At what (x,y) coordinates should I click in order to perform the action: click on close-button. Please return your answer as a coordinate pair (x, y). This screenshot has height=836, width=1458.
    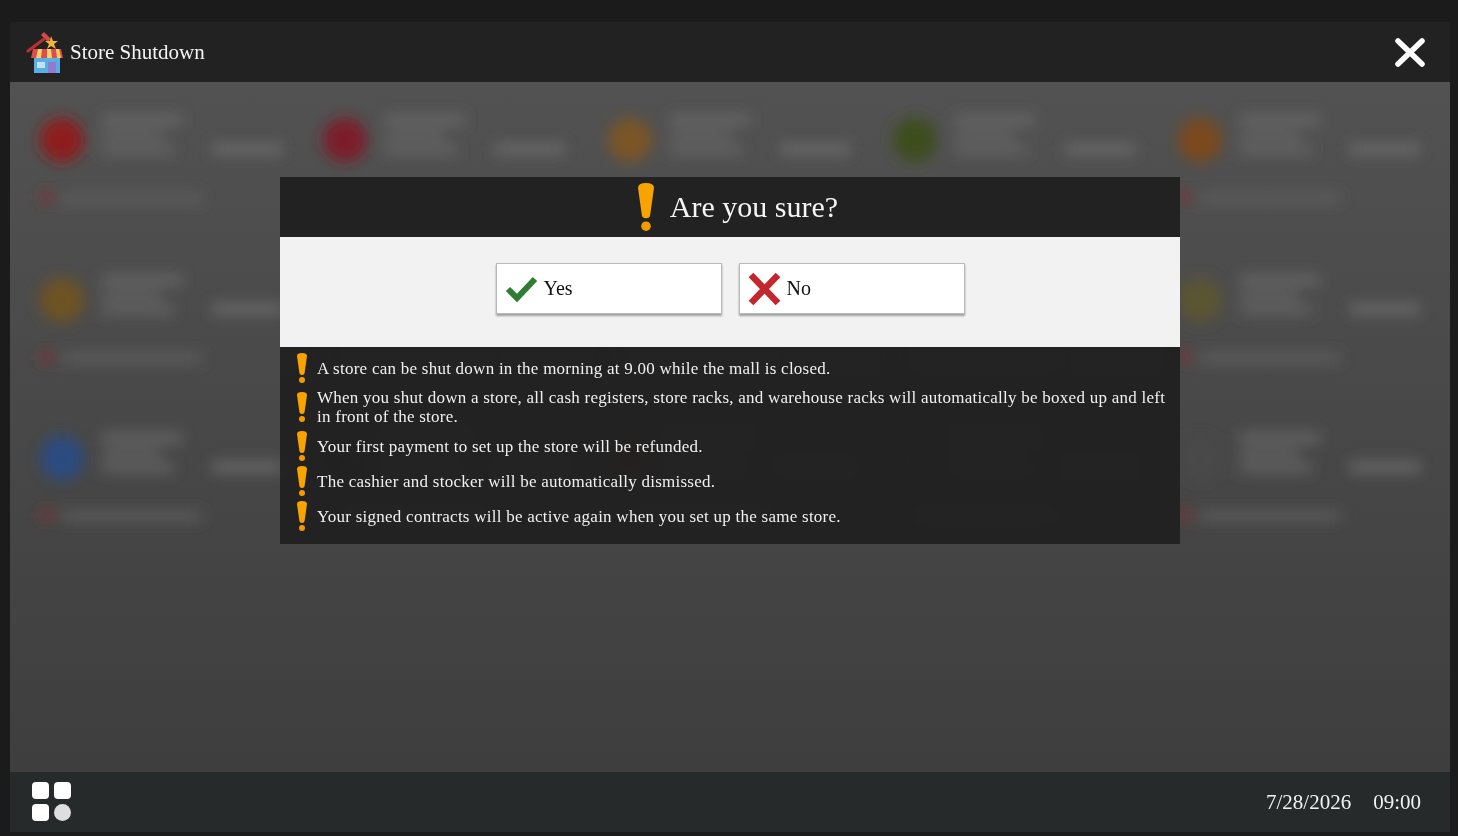
    Looking at the image, I should click on (1410, 52).